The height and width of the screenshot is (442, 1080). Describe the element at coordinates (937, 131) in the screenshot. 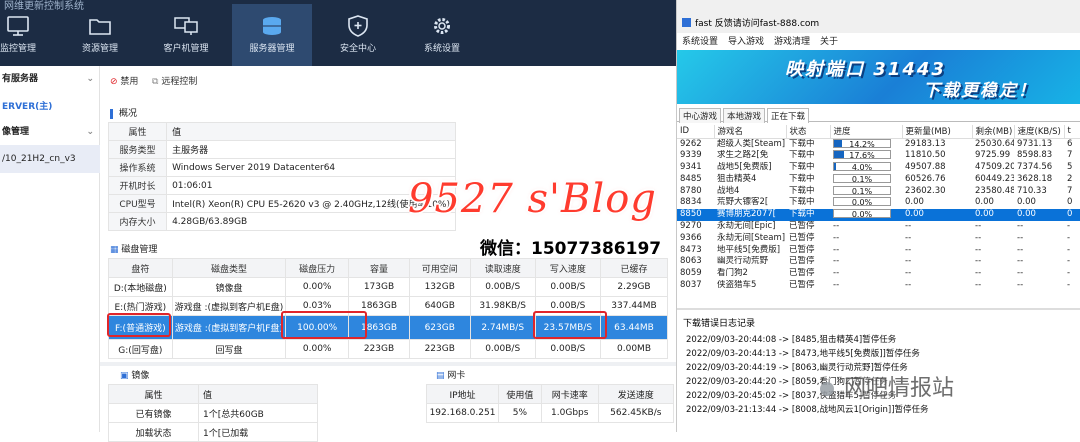

I see `col-header: 更新量(MB)` at that location.